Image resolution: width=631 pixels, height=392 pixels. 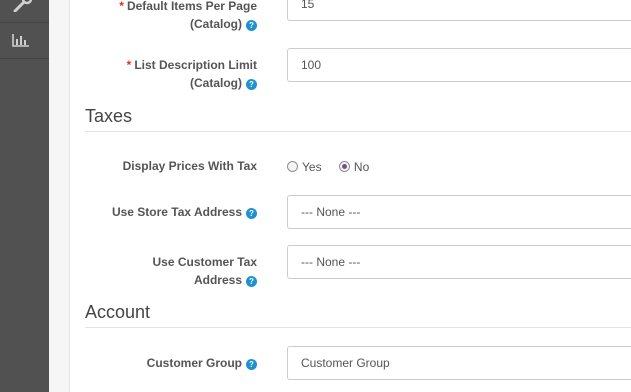 What do you see at coordinates (217, 280) in the screenshot?
I see `label-text: Address` at bounding box center [217, 280].